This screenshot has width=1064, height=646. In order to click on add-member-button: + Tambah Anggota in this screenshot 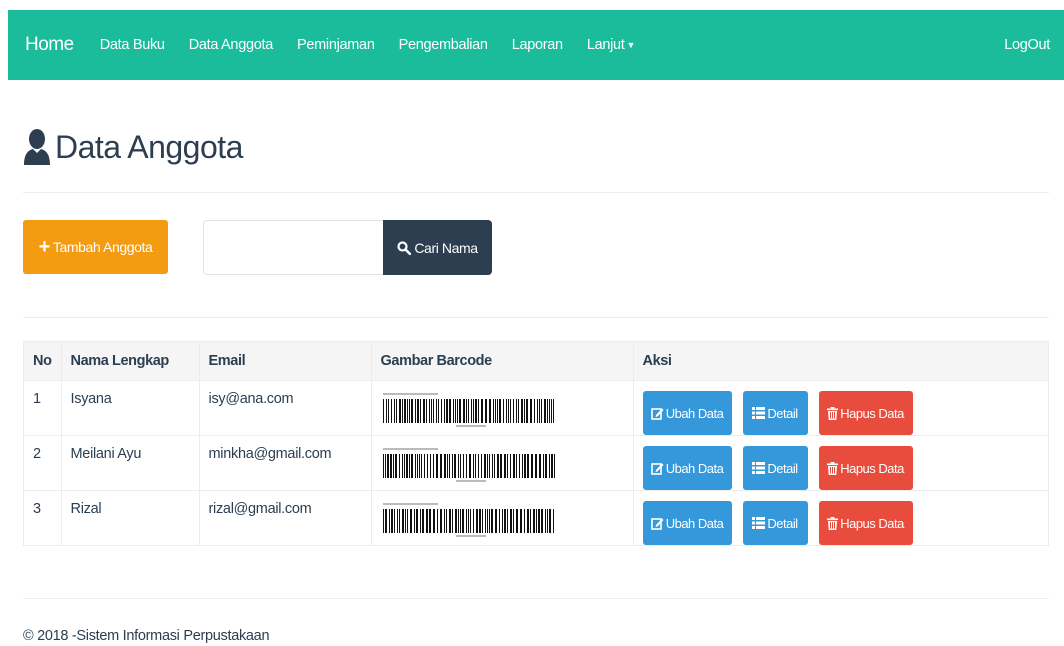, I will do `click(95, 247)`.